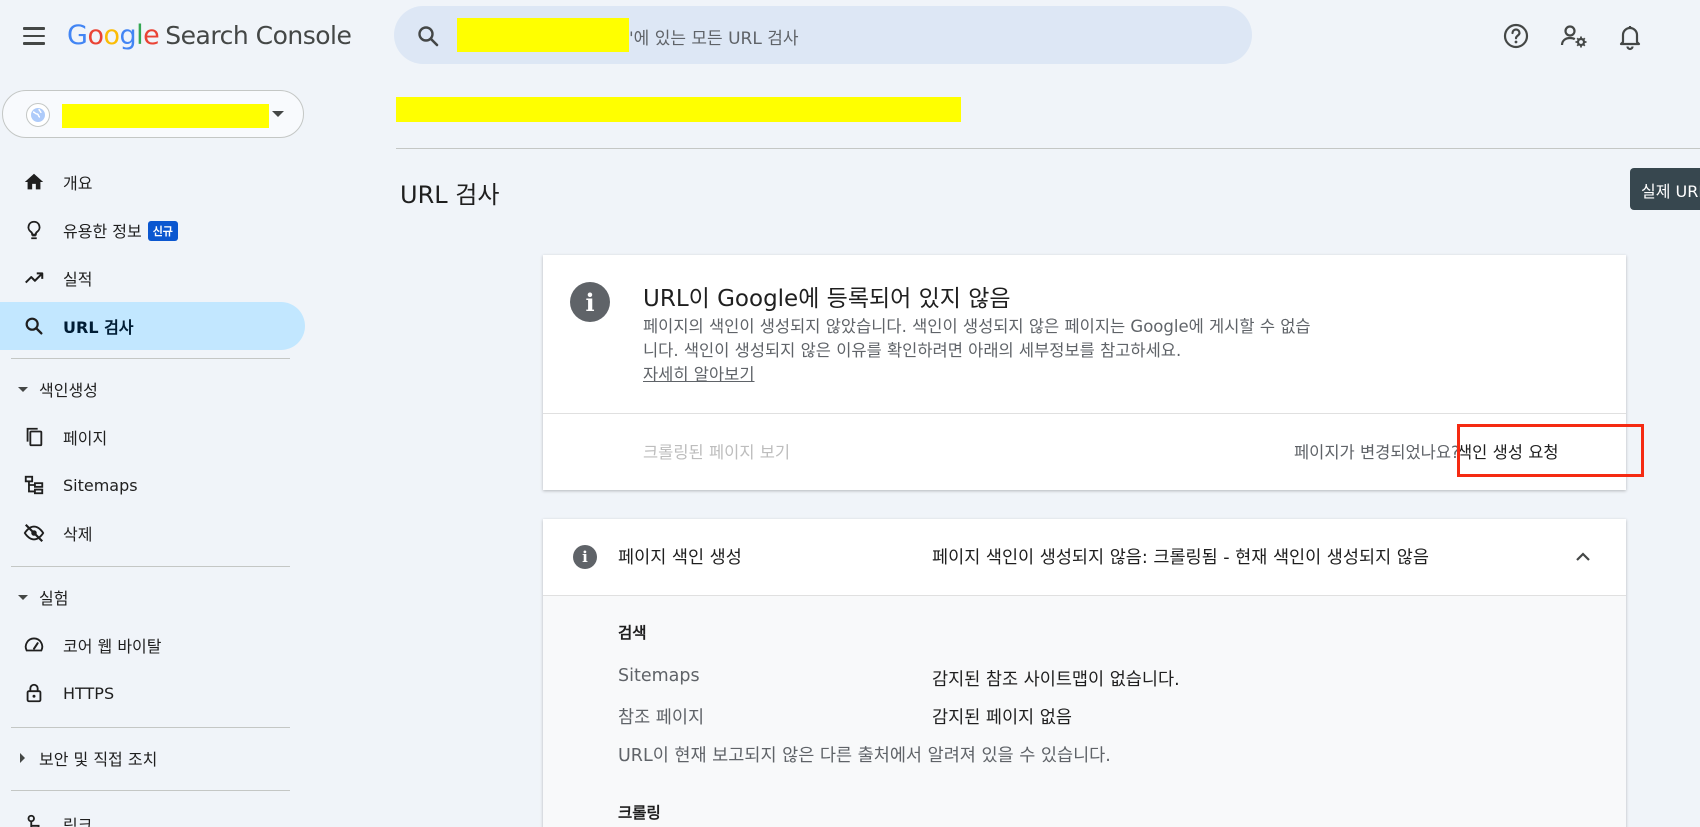  Describe the element at coordinates (714, 39) in the screenshot. I see `search-placeholder: '에 있는 모든 URL 검사` at that location.